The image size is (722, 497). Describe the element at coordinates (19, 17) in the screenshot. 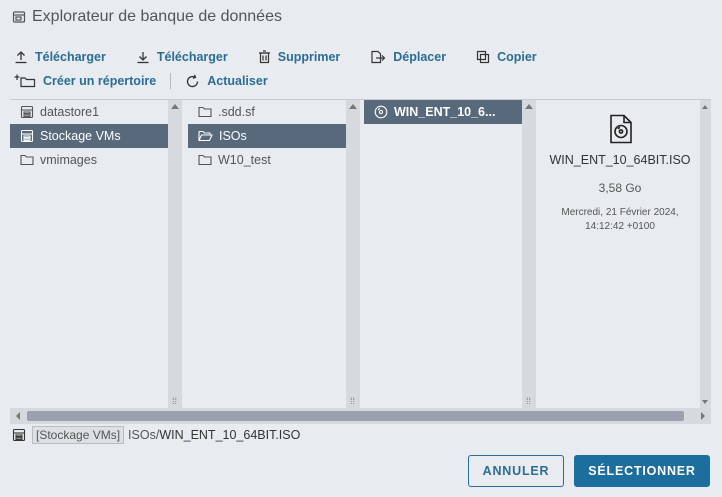

I see `datastore-browser-icon` at that location.